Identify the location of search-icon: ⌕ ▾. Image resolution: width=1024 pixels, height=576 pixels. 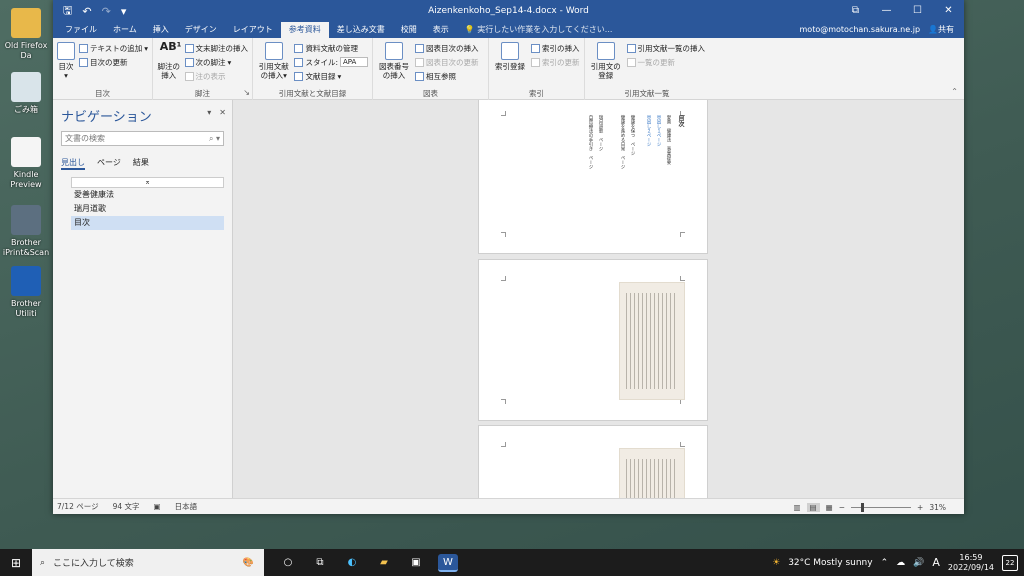
(214, 139).